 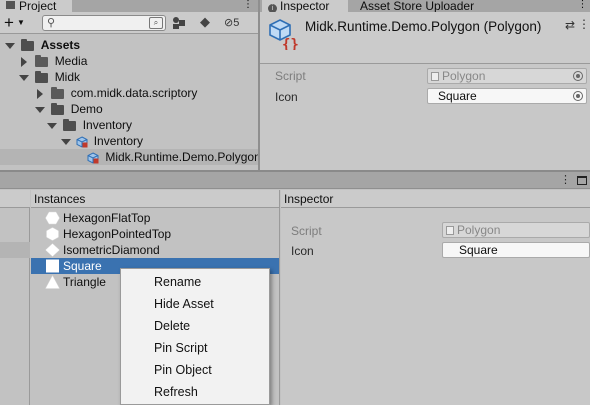 What do you see at coordinates (15, 250) in the screenshot?
I see `category-selected-row` at bounding box center [15, 250].